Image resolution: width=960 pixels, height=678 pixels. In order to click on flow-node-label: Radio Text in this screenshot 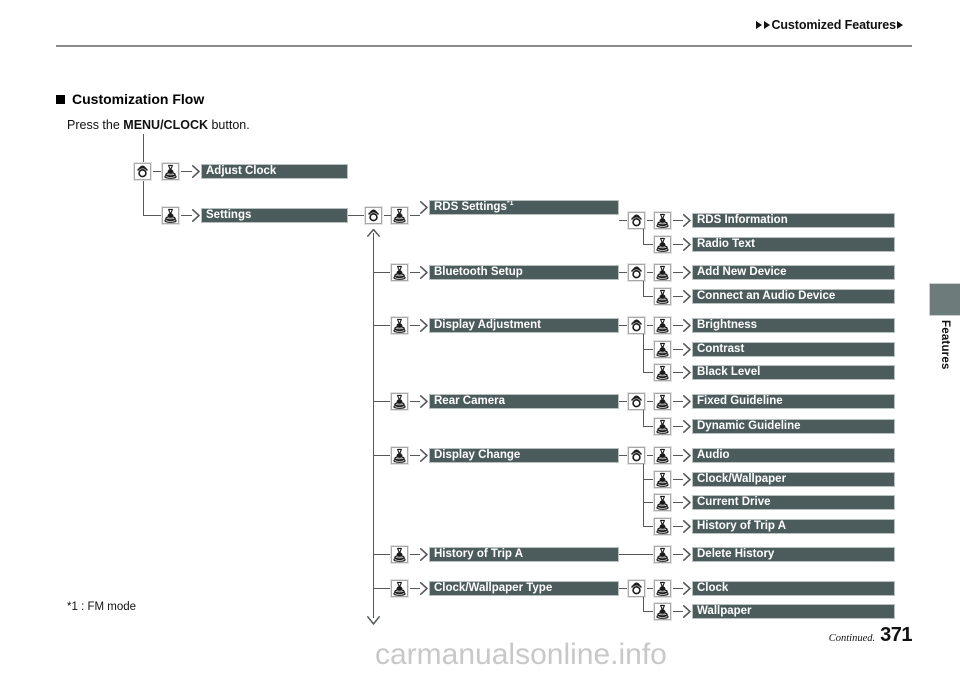, I will do `click(726, 244)`.